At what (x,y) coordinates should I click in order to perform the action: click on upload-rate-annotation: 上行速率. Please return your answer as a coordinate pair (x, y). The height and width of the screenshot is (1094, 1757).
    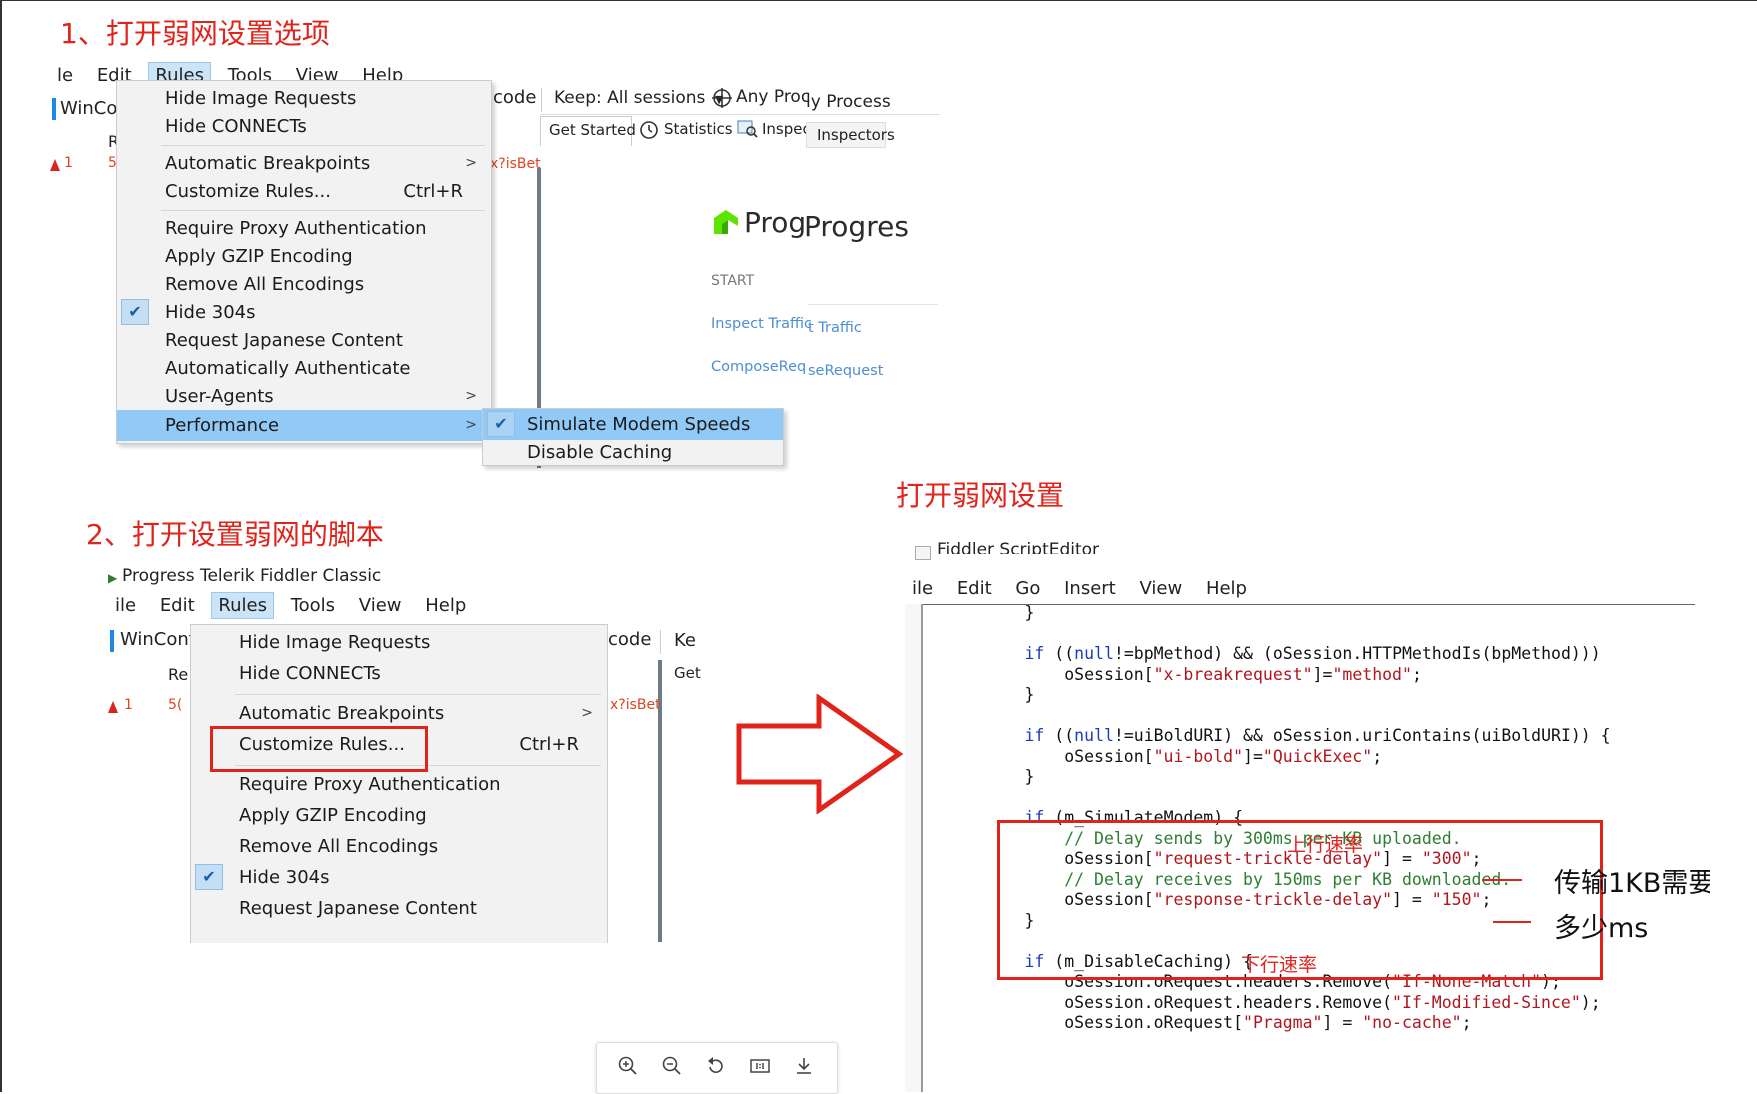
    Looking at the image, I should click on (1325, 845).